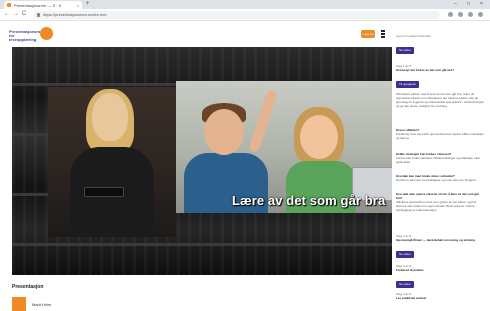  Describe the element at coordinates (441, 70) in the screenshot. I see `step-title: Hva betyr det å lære av det som går bra?` at that location.